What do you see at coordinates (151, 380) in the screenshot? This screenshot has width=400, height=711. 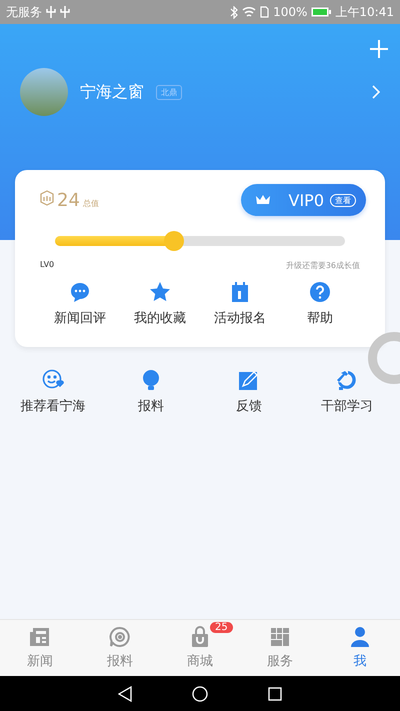 I see `light-bulb-icon` at bounding box center [151, 380].